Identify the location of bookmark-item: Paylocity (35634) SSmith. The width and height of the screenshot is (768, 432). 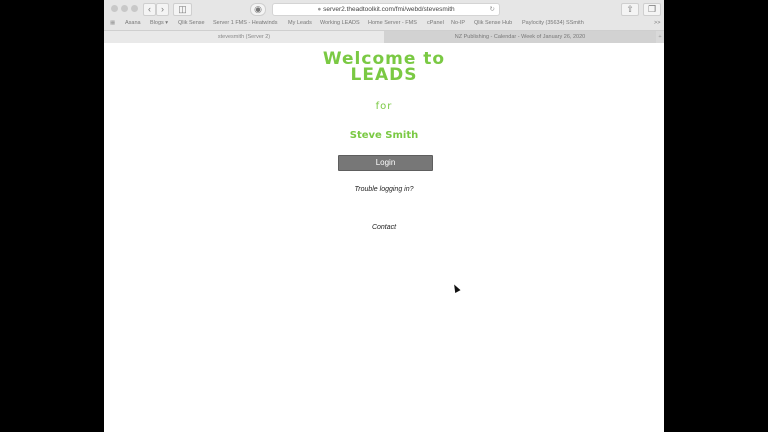
(553, 23).